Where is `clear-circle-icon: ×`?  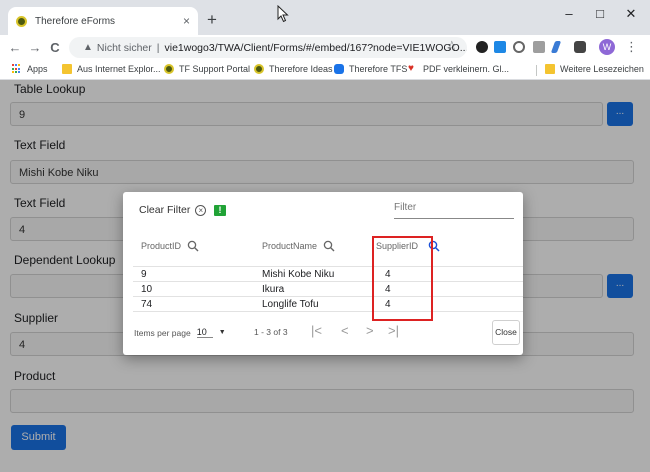
clear-circle-icon: × is located at coordinates (201, 210).